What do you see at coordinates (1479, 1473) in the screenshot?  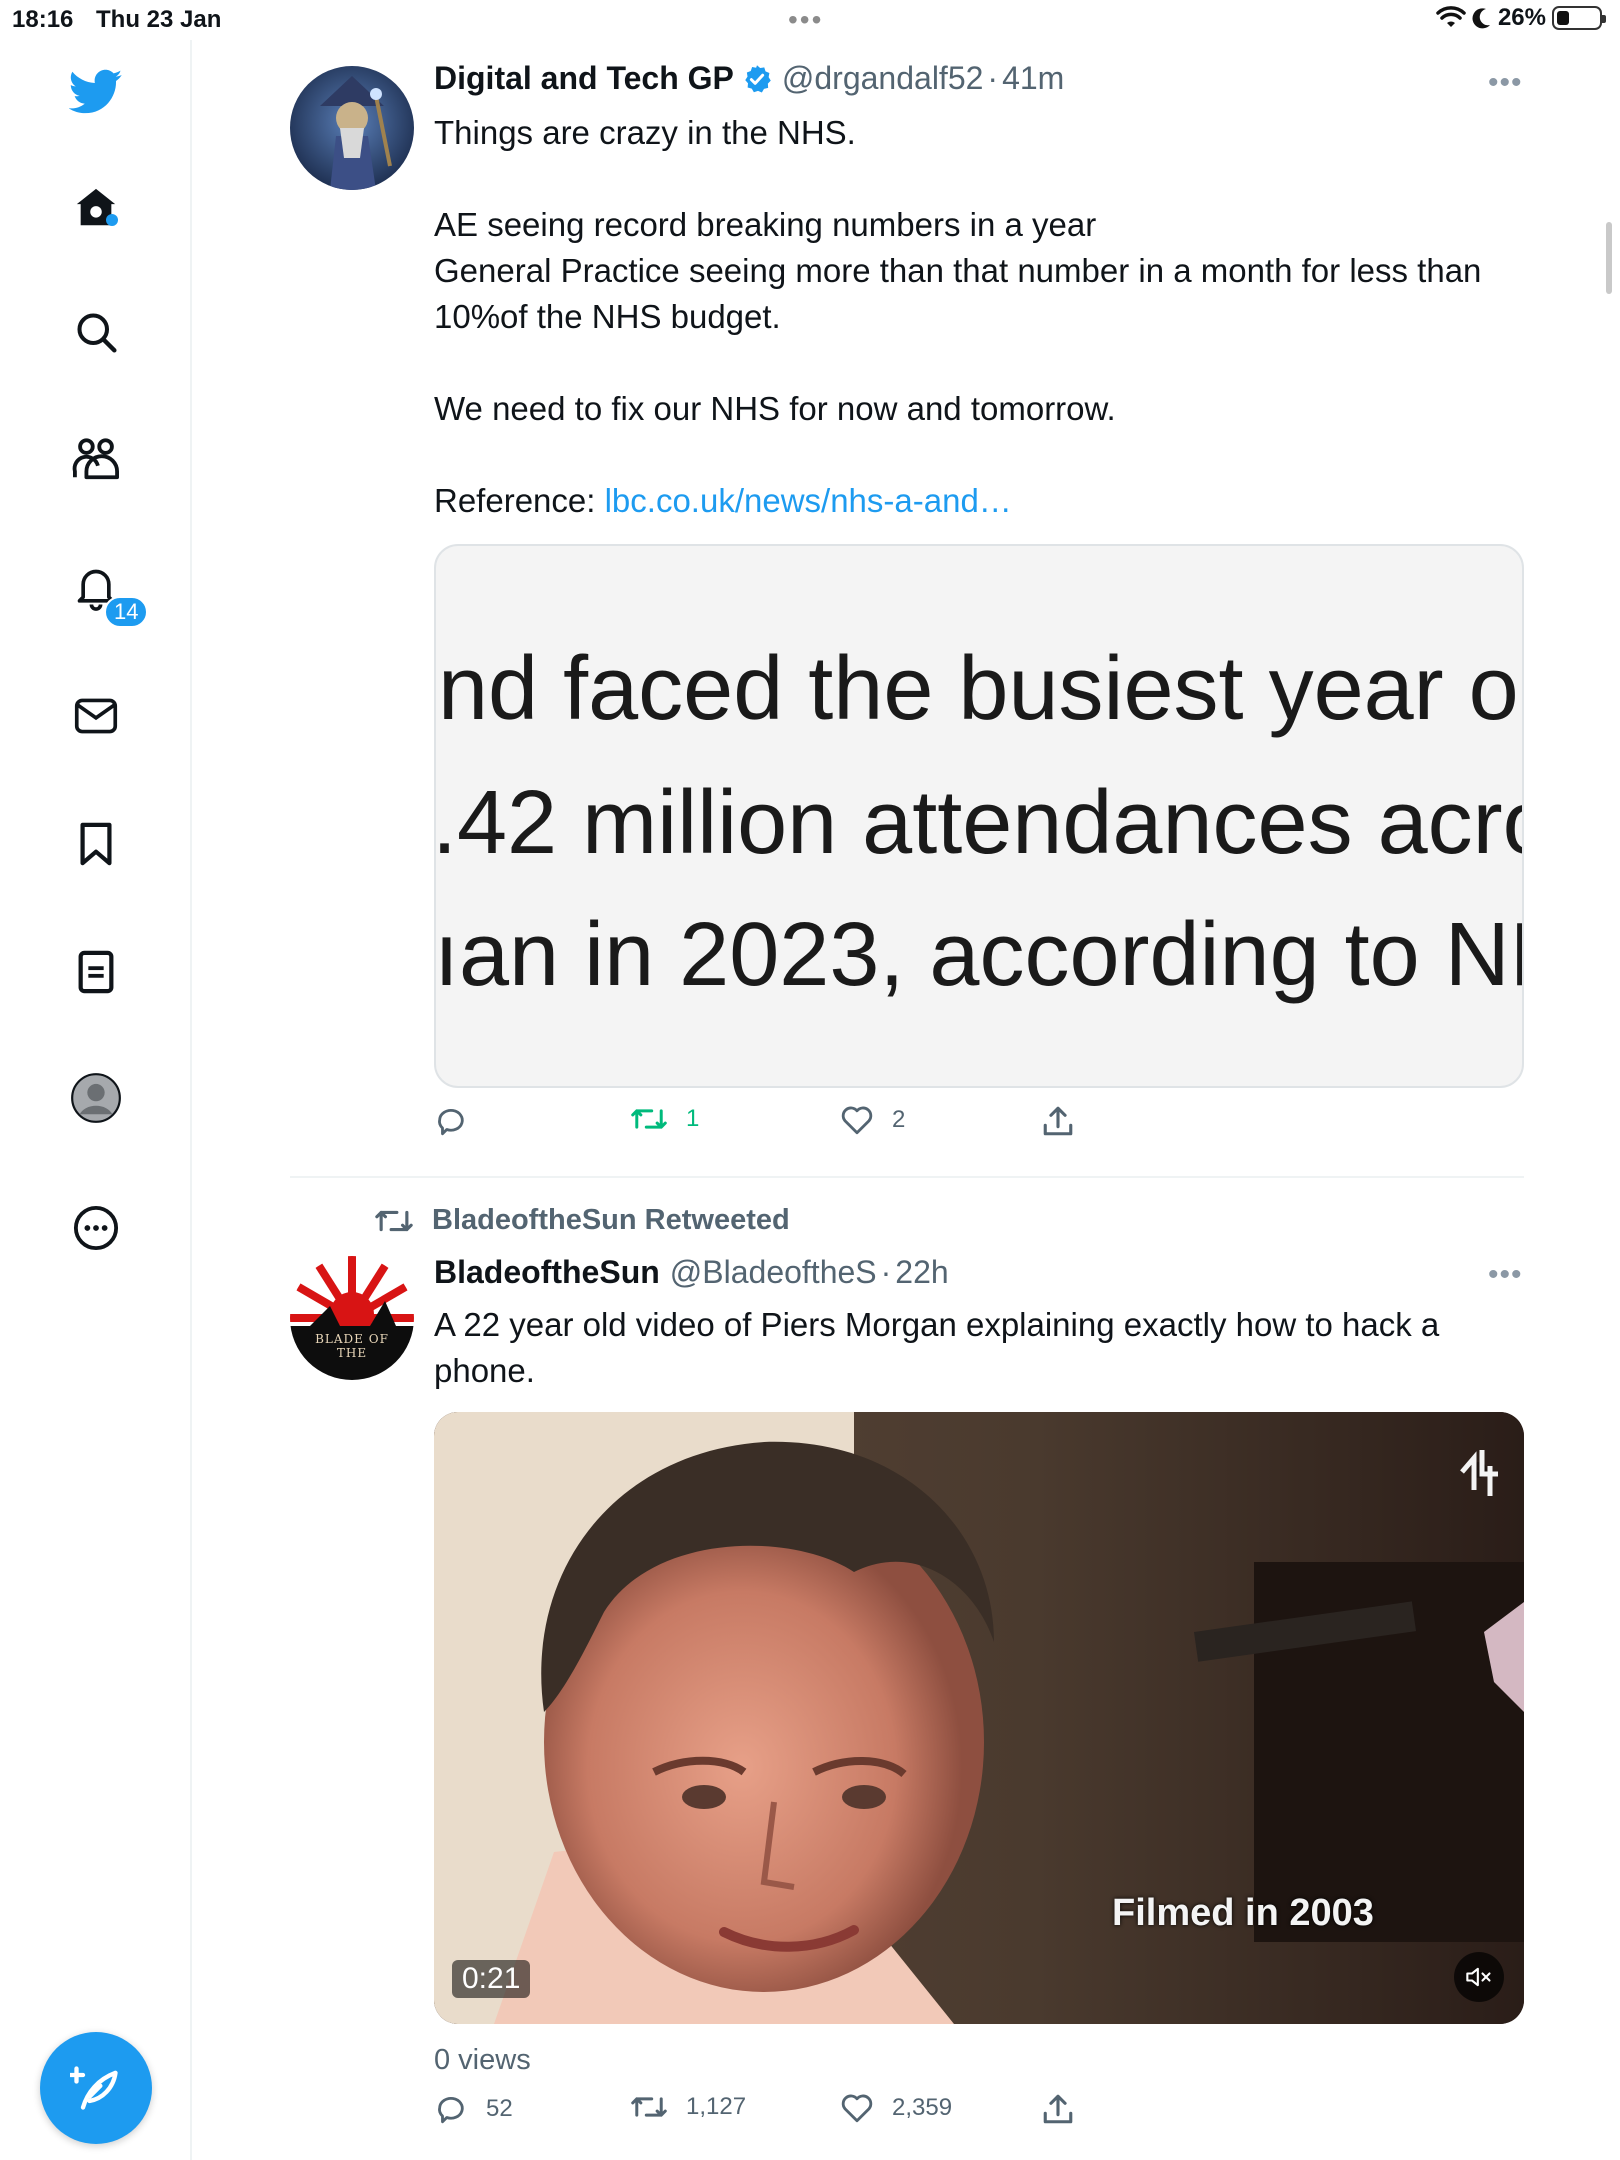 I see `channel-4-logo-icon` at bounding box center [1479, 1473].